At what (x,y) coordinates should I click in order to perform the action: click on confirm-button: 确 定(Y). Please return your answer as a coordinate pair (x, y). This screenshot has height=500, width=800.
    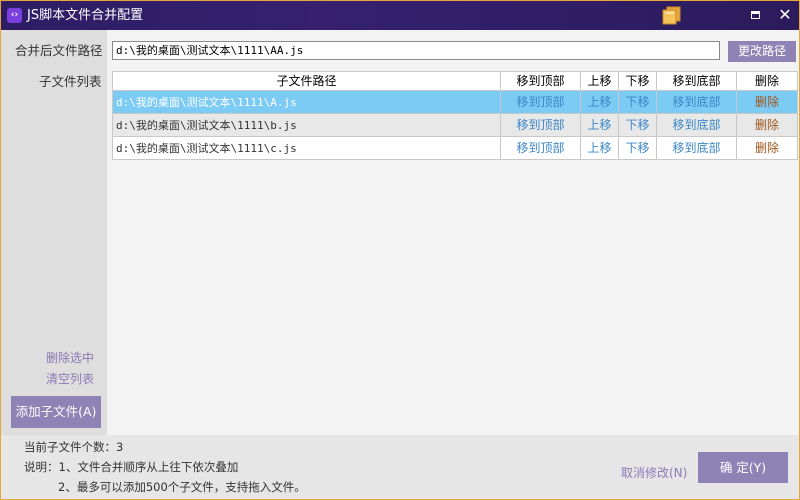
    Looking at the image, I should click on (743, 467).